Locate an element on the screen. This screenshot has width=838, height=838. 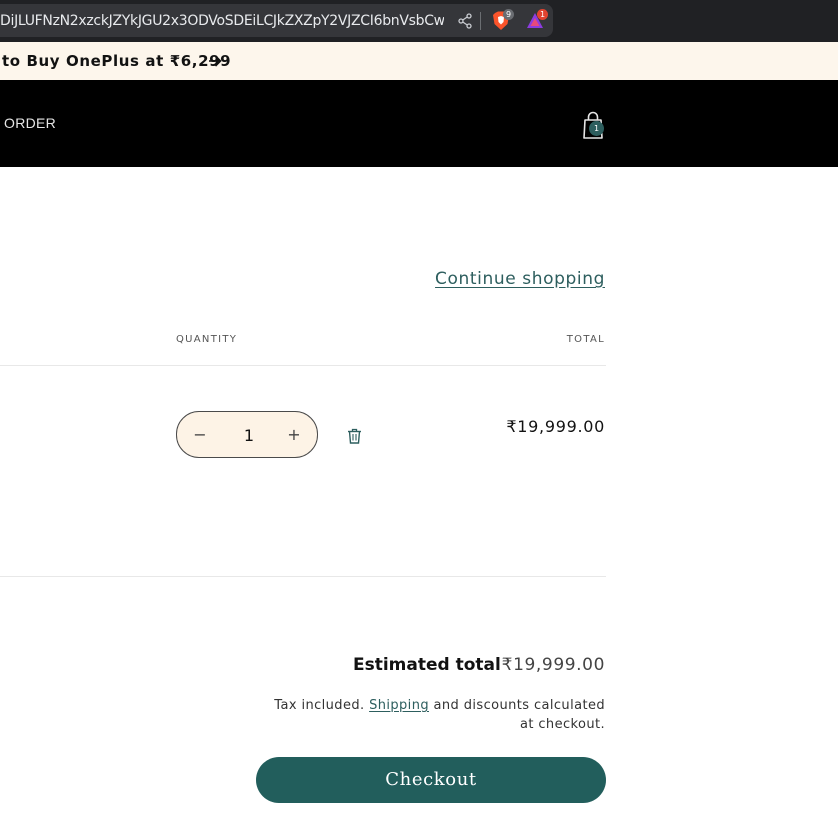
table-header-divider is located at coordinates (303, 365).